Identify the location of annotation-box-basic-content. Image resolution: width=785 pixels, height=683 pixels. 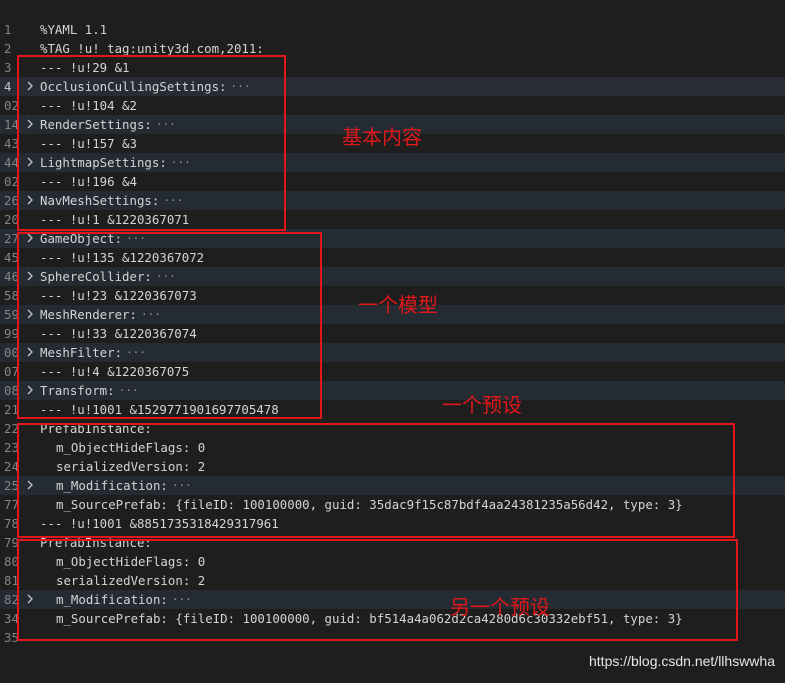
(151, 143).